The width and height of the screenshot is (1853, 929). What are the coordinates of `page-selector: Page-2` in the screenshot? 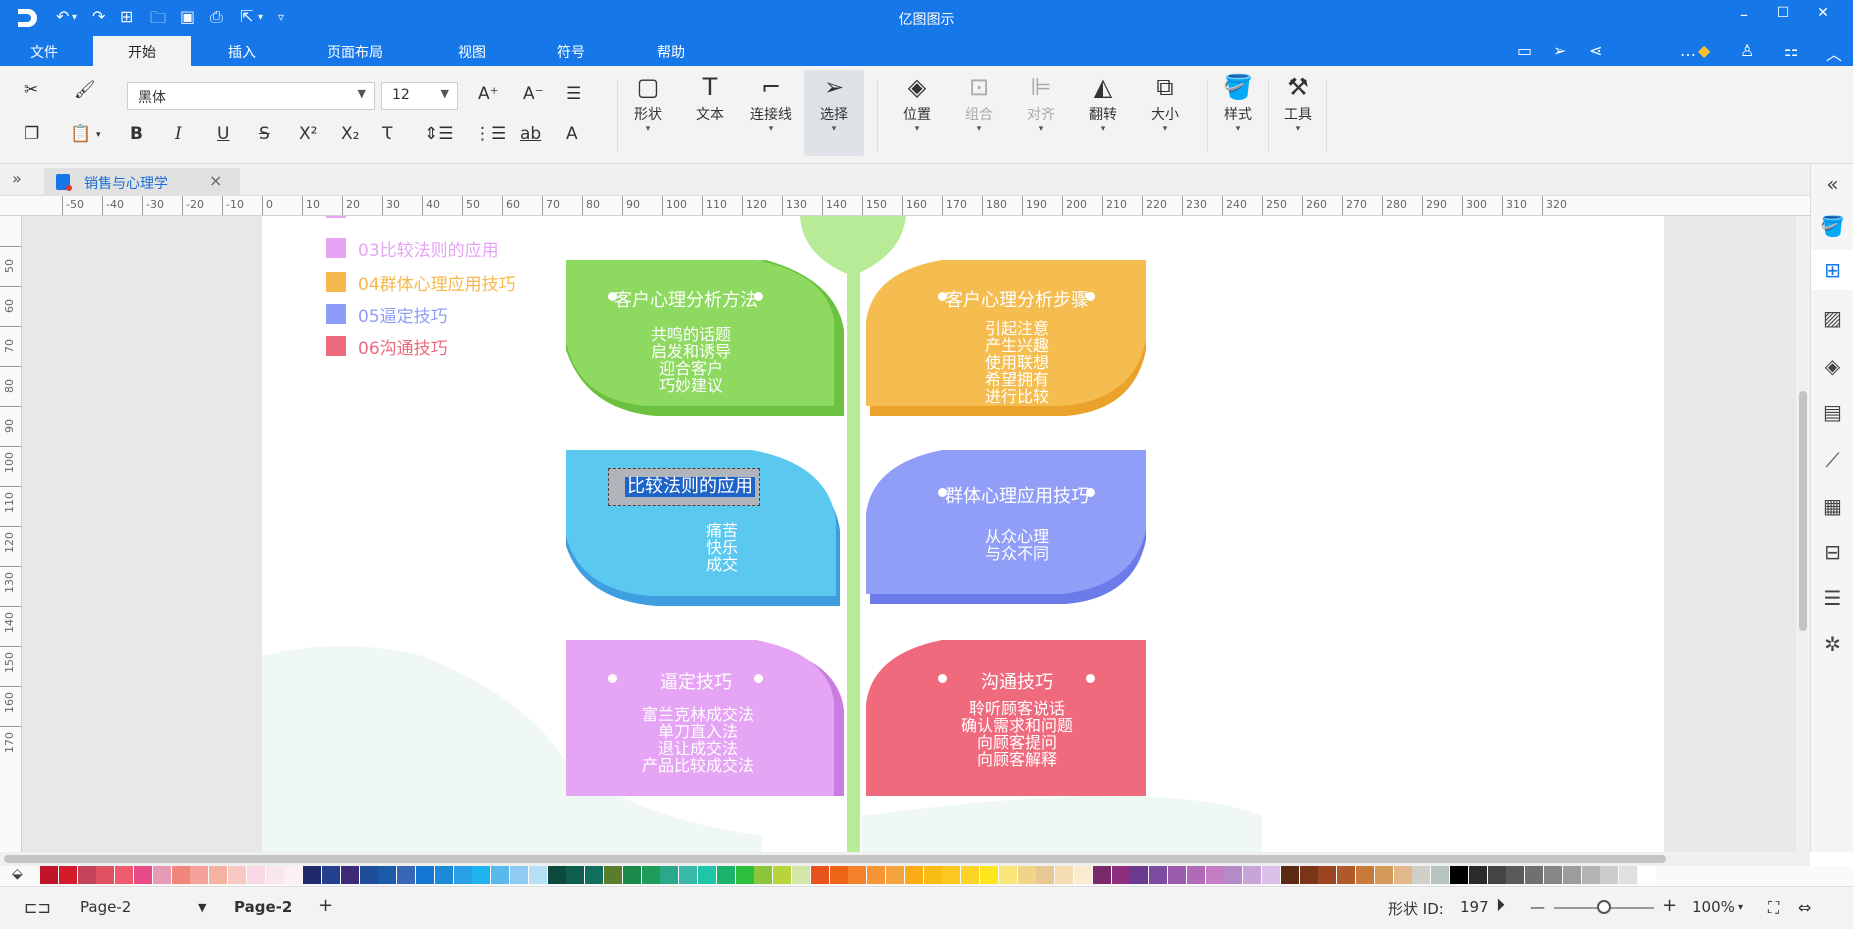 It's located at (105, 907).